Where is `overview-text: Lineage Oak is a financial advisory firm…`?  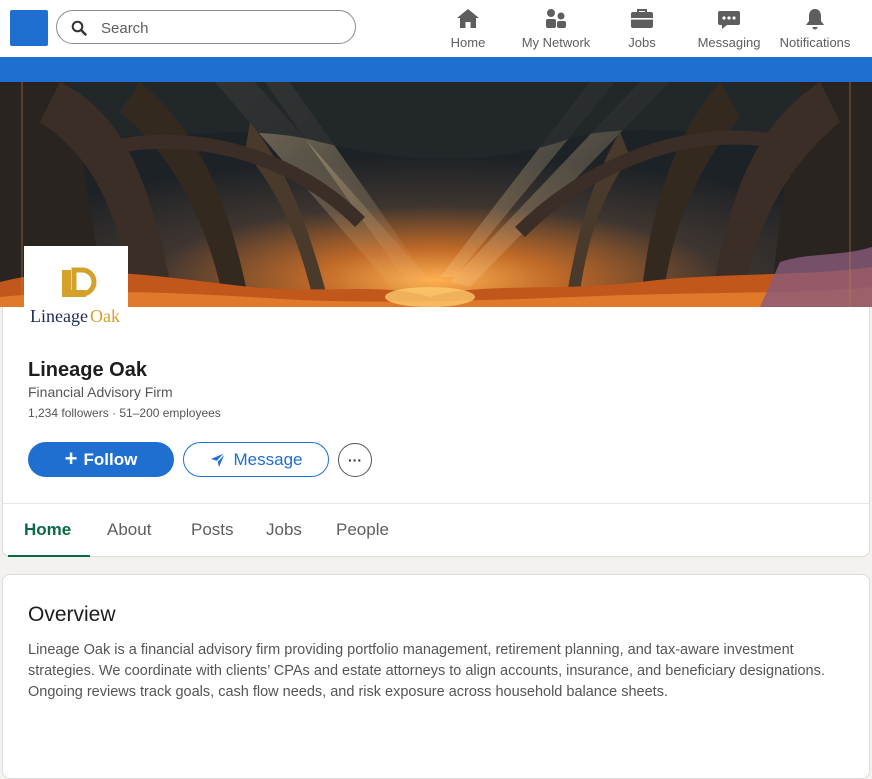
overview-text: Lineage Oak is a financial advisory firm… is located at coordinates (426, 671).